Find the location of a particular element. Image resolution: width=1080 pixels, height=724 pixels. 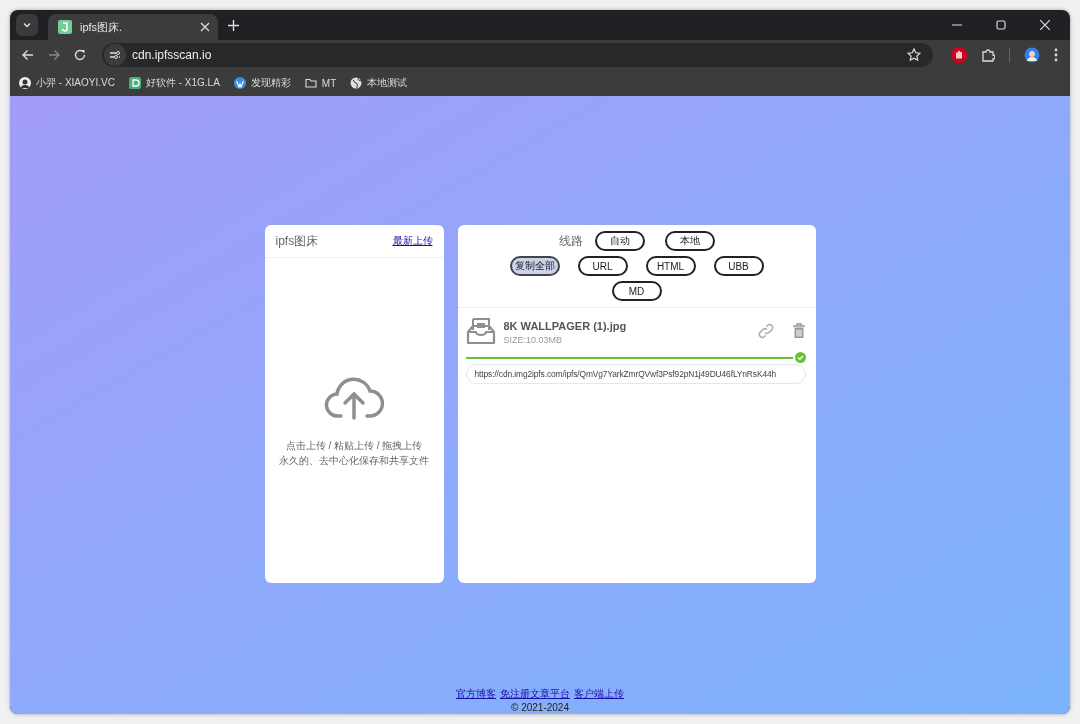

wordpress-logo-icon is located at coordinates (239, 83).